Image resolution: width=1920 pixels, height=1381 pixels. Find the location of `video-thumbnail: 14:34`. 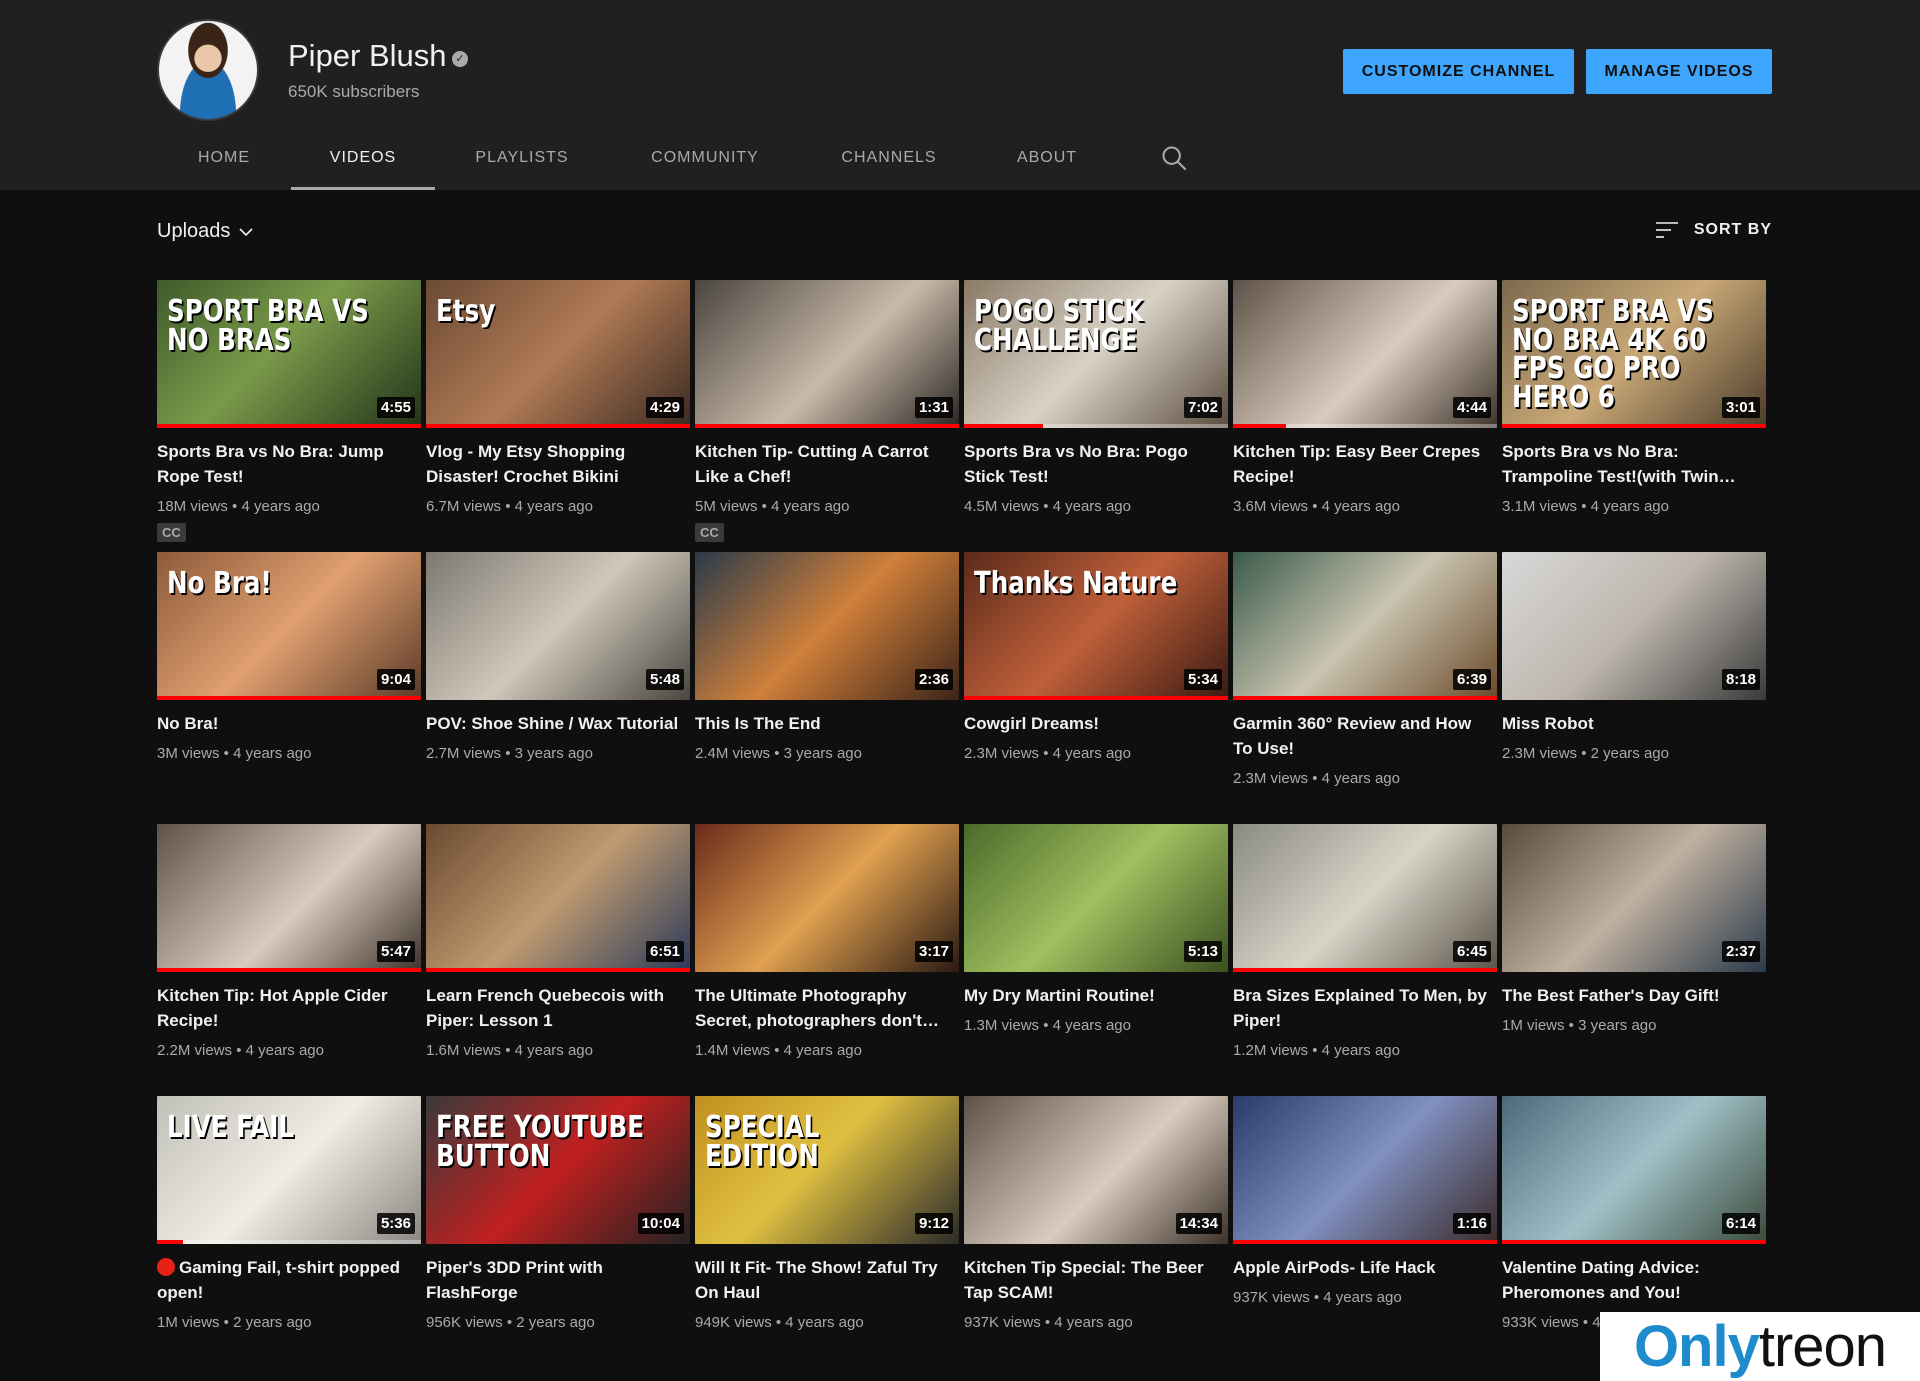

video-thumbnail: 14:34 is located at coordinates (1096, 1170).